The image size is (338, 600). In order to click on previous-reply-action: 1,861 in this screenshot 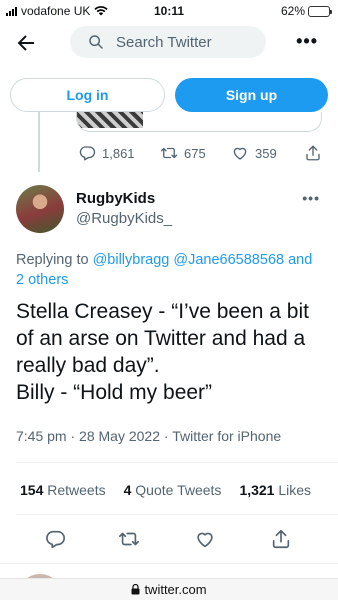, I will do `click(106, 153)`.